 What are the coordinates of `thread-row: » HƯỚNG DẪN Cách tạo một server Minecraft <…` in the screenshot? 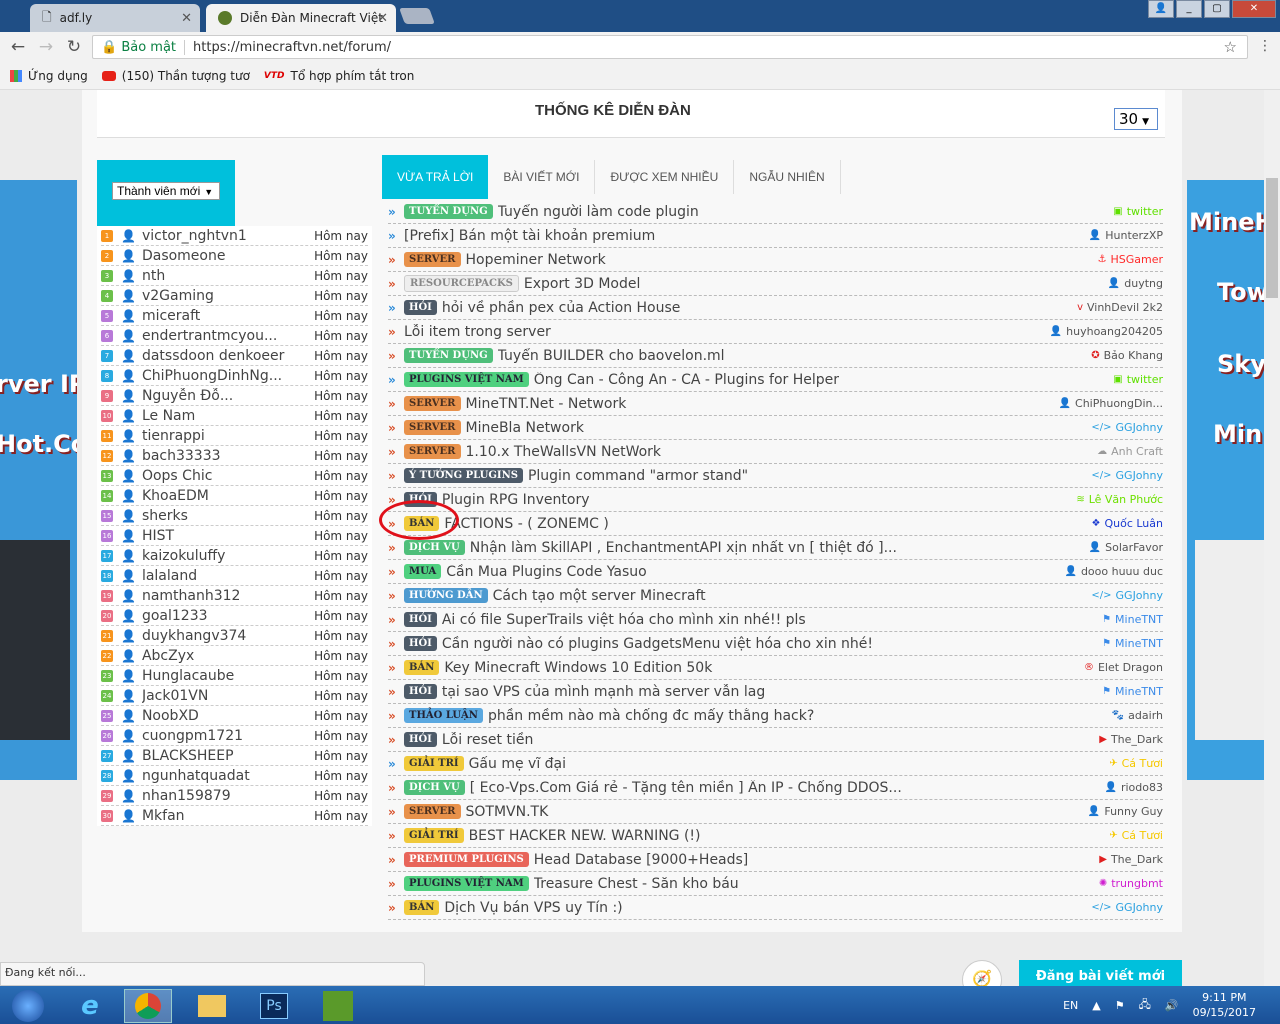 It's located at (775, 596).